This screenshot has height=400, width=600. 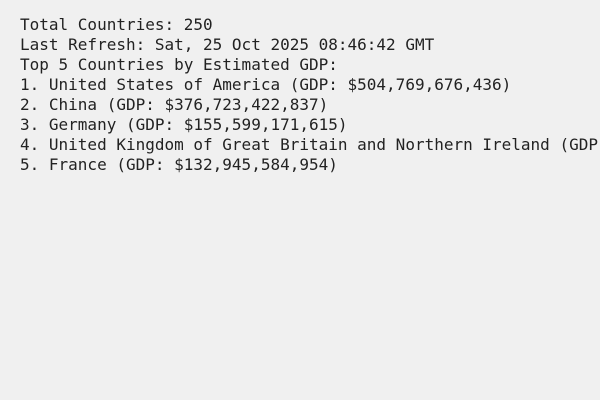 I want to click on top-countries-heading: Top 5 Countries by Estimated GDP:, so click(x=179, y=64).